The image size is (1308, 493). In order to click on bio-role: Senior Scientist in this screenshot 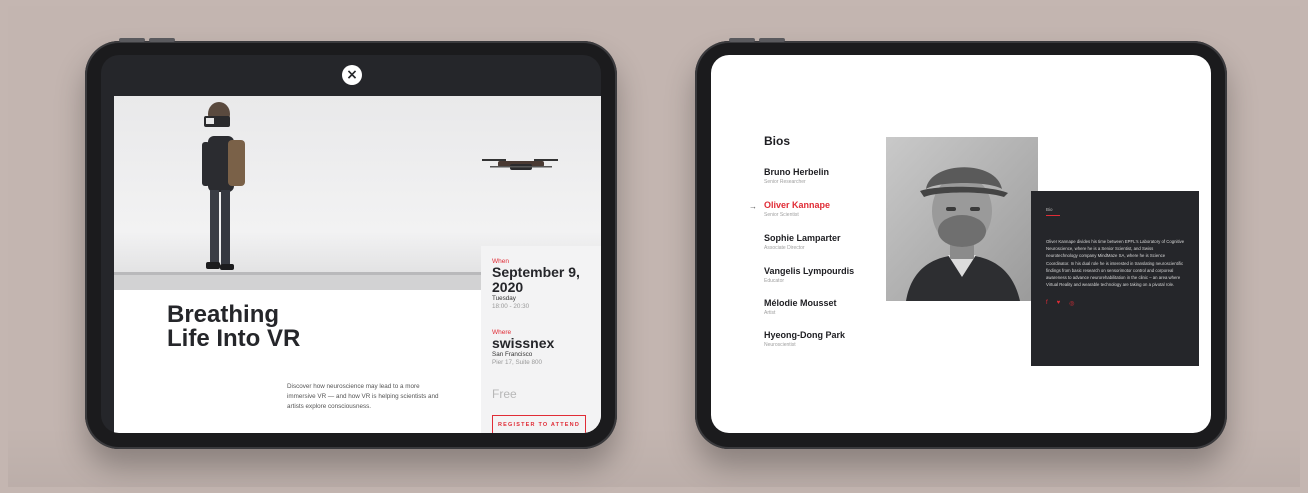, I will do `click(781, 215)`.